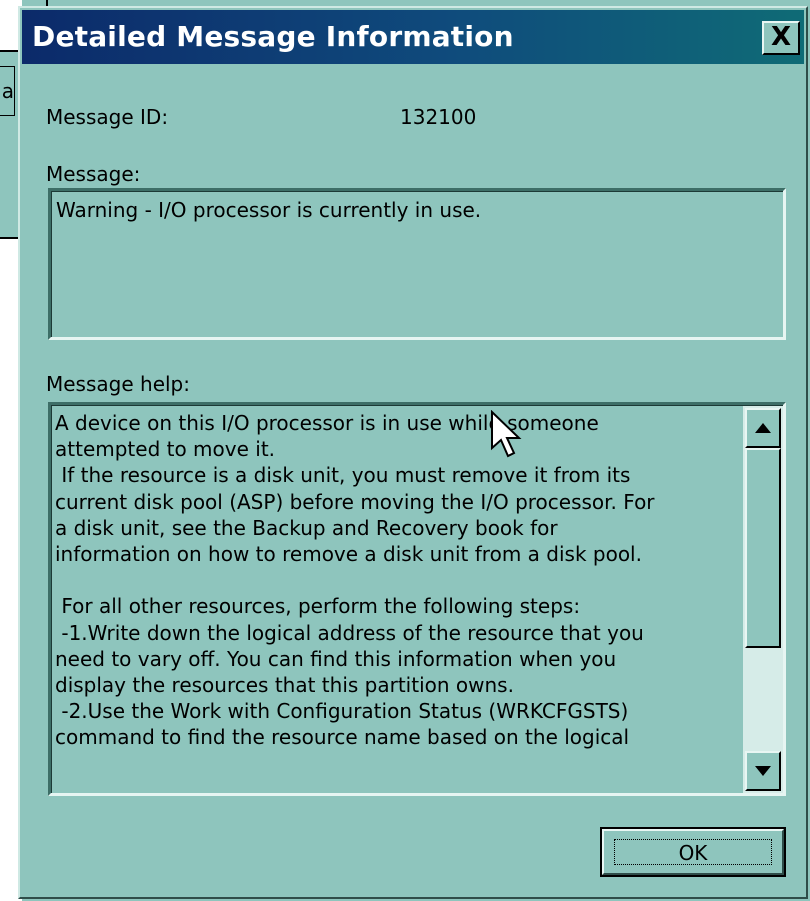 Image resolution: width=810 pixels, height=901 pixels. I want to click on message-id-label: Message ID:, so click(107, 117).